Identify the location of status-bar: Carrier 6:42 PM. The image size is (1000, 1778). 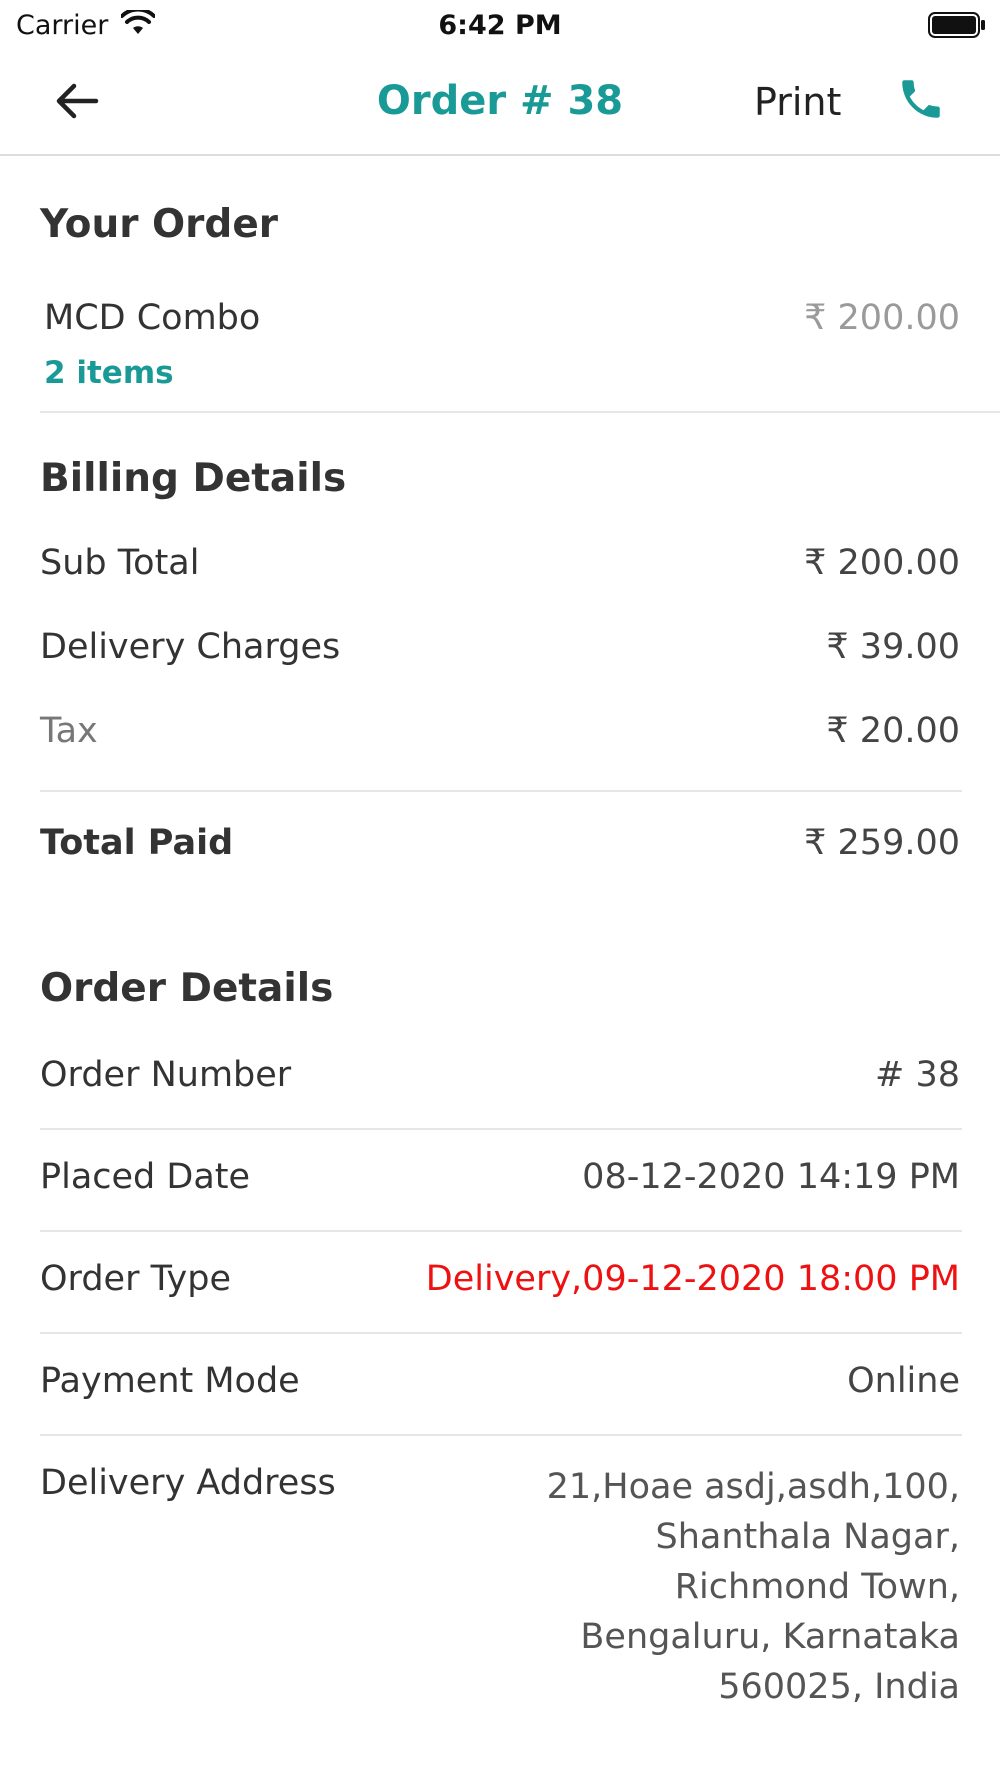
(500, 25).